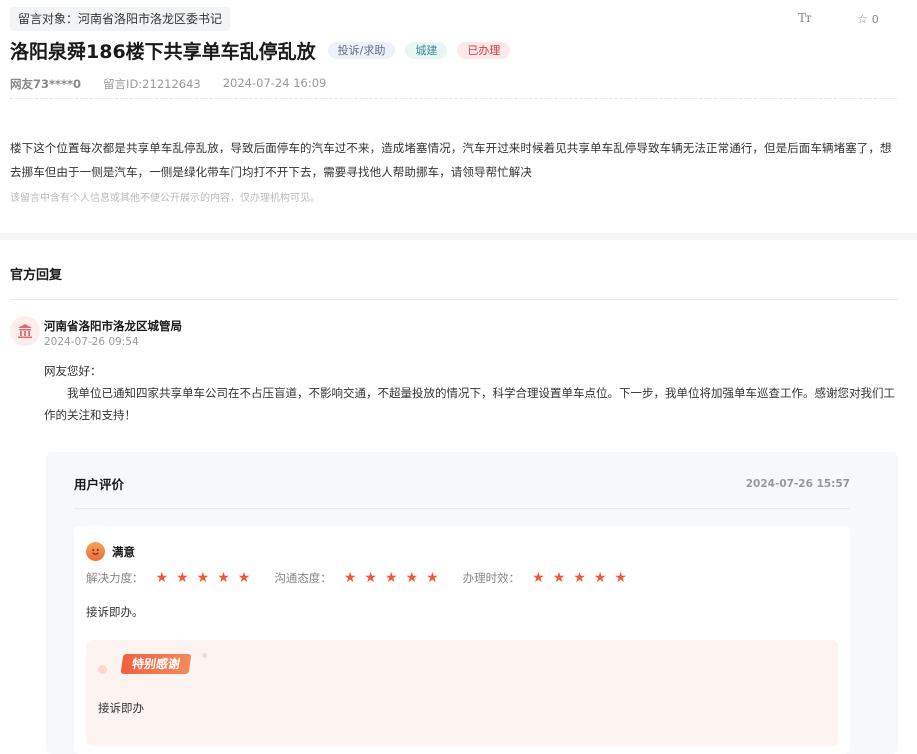 This screenshot has width=917, height=754. Describe the element at coordinates (91, 342) in the screenshot. I see `reply-time: 2024-07-26 09:54` at that location.